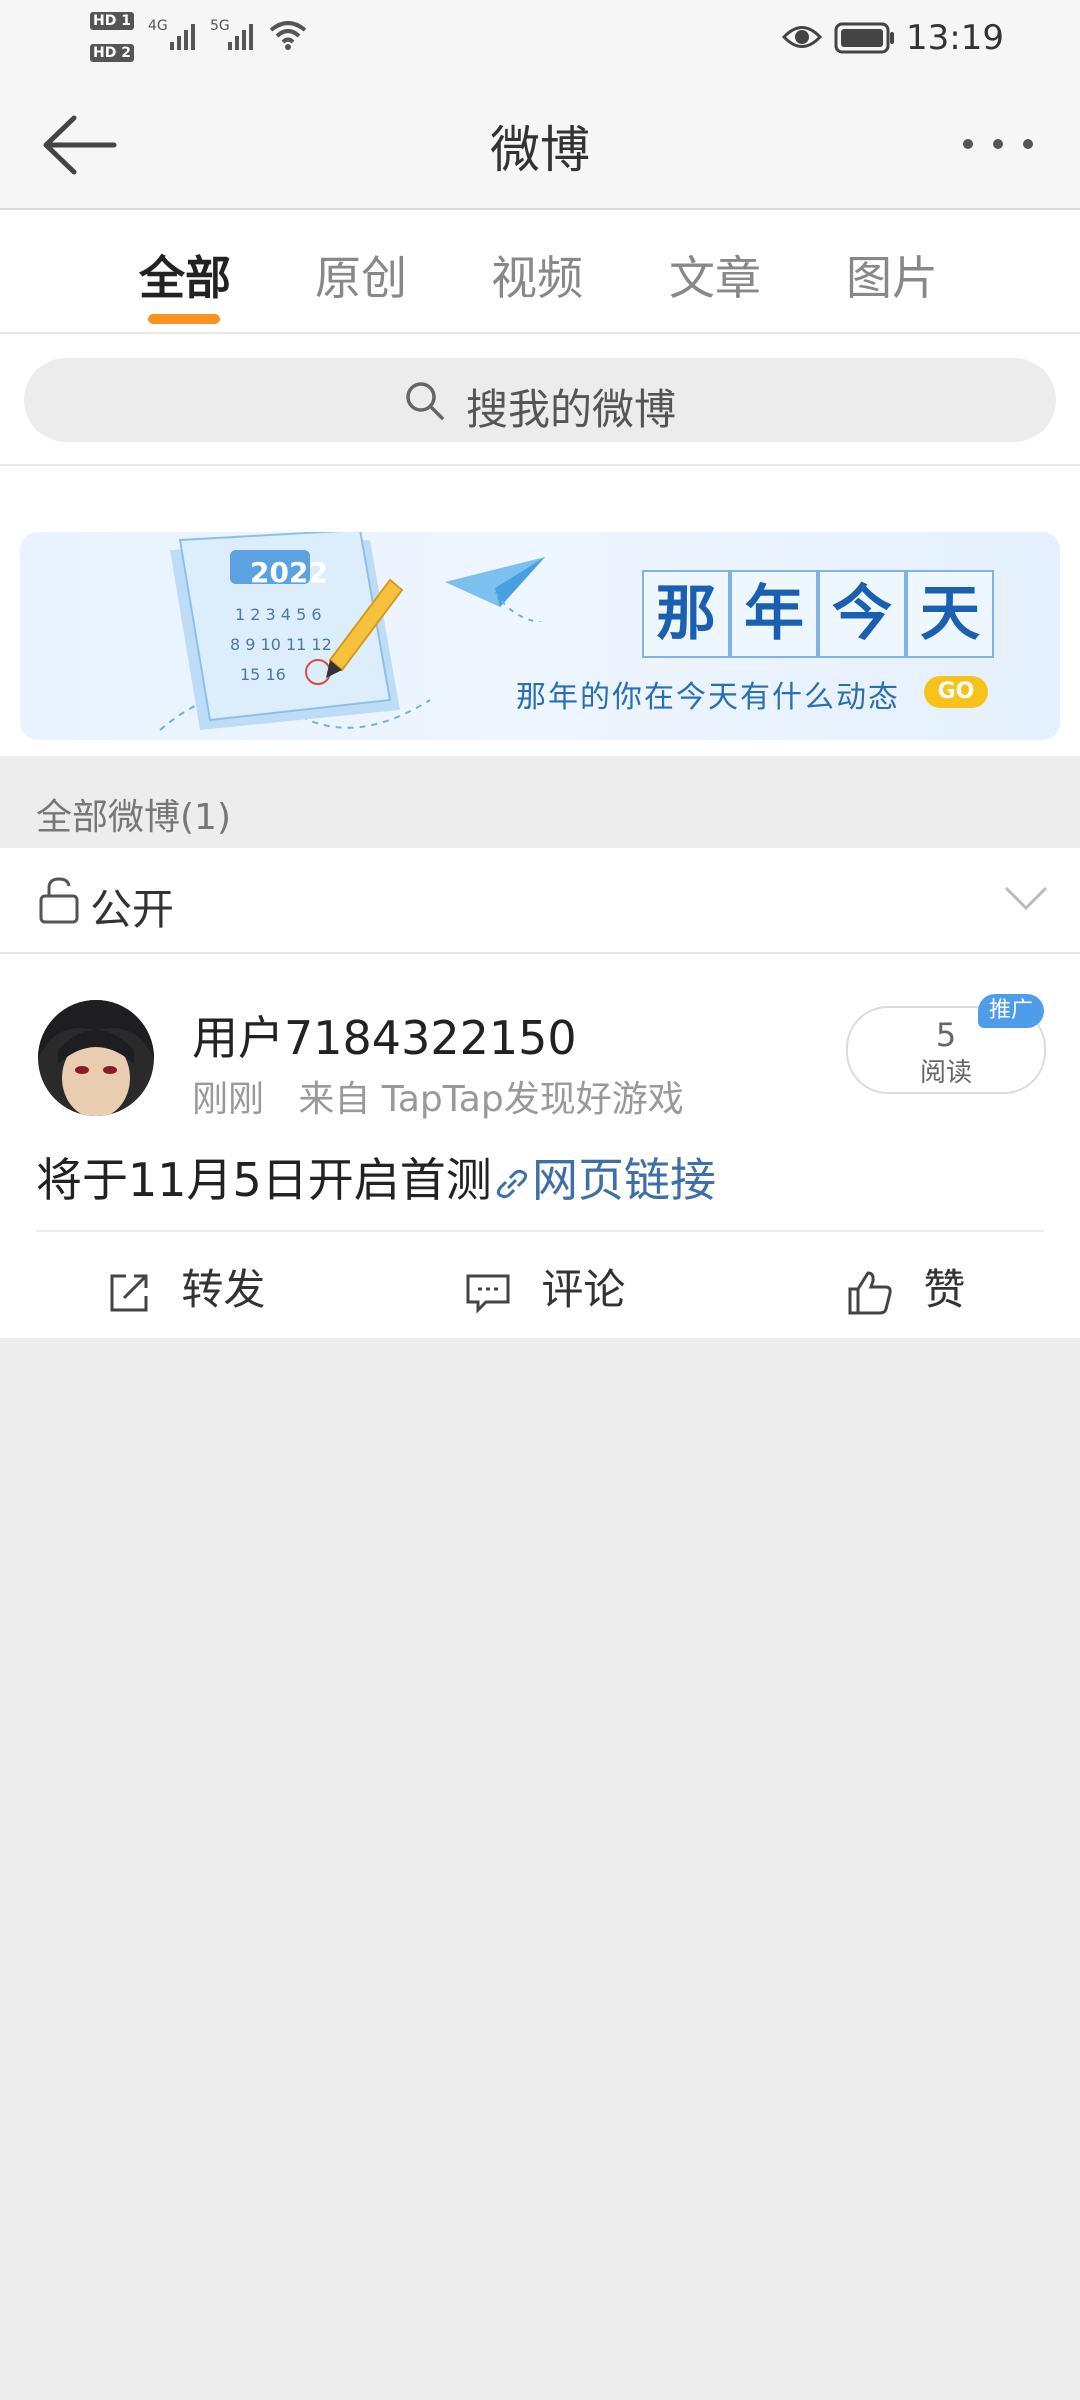  I want to click on sim1-indicator: HD 1, so click(112, 21).